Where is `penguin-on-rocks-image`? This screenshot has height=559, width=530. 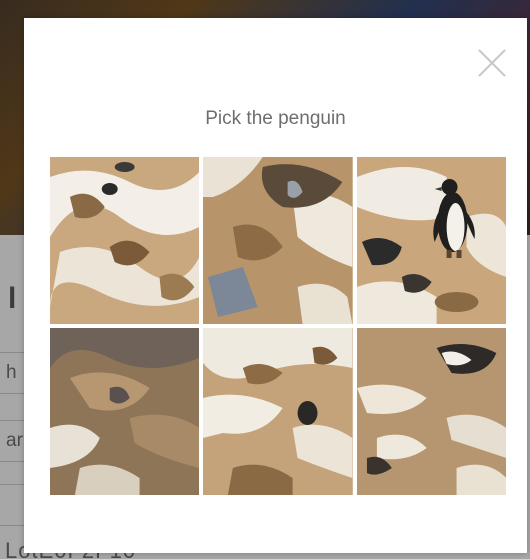 penguin-on-rocks-image is located at coordinates (431, 240).